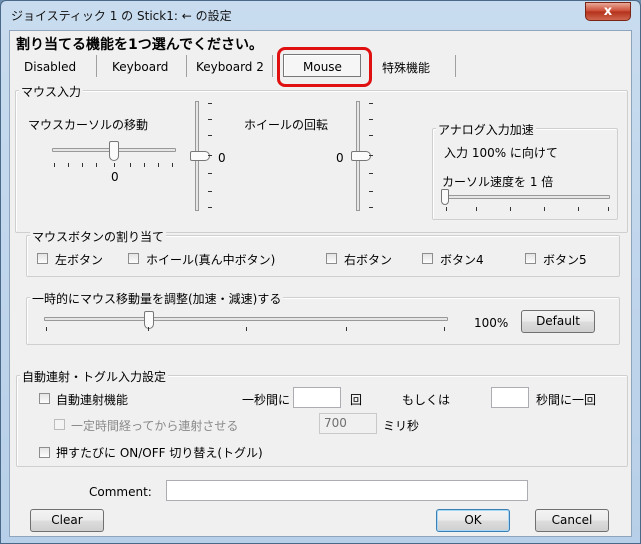 This screenshot has width=641, height=544. What do you see at coordinates (368, 259) in the screenshot?
I see `right-button-label: 右ボタン` at bounding box center [368, 259].